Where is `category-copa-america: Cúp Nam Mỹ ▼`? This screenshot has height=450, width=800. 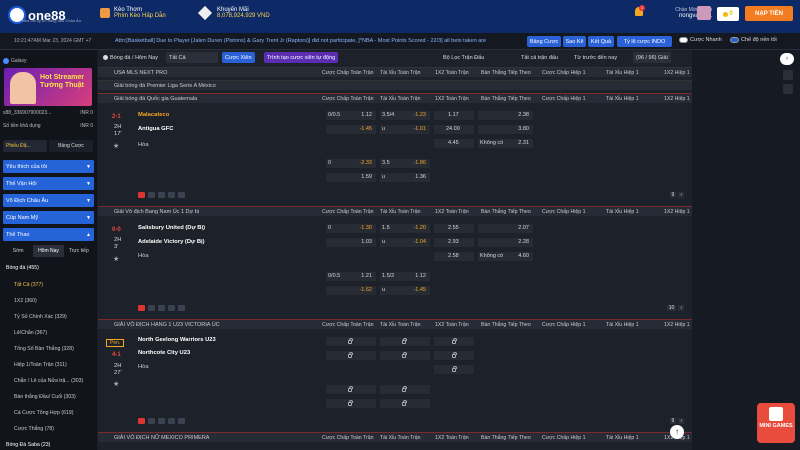 category-copa-america: Cúp Nam Mỹ ▼ is located at coordinates (48, 217).